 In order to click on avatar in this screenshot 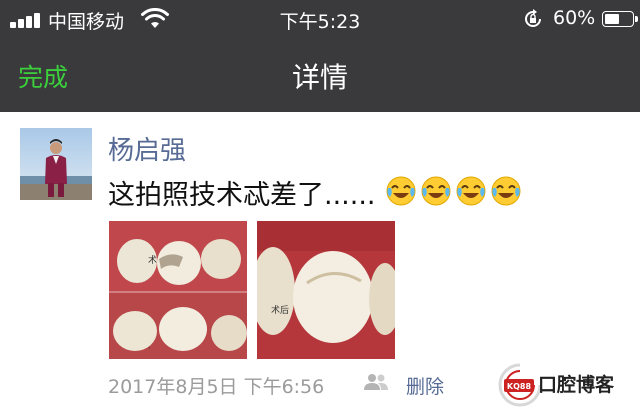, I will do `click(56, 164)`.